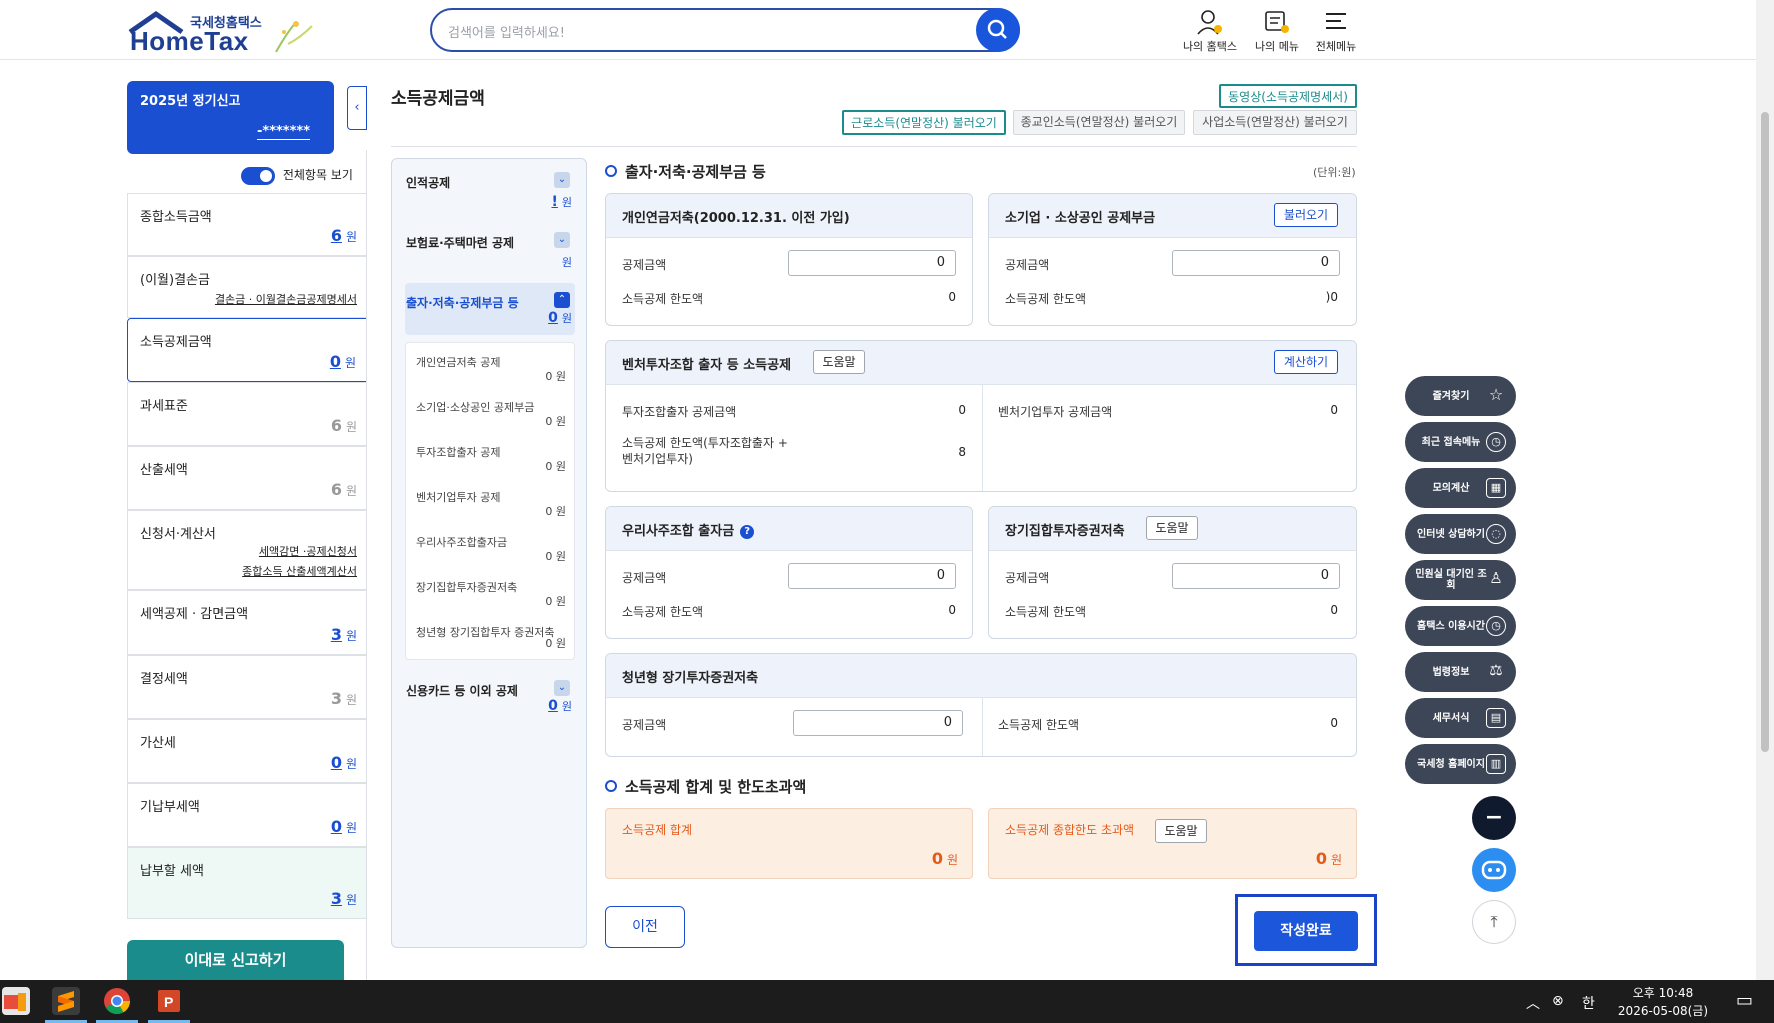 The width and height of the screenshot is (1774, 1023). Describe the element at coordinates (707, 365) in the screenshot. I see `box-title: 벤처투자조합 출자 등 소득공제` at that location.